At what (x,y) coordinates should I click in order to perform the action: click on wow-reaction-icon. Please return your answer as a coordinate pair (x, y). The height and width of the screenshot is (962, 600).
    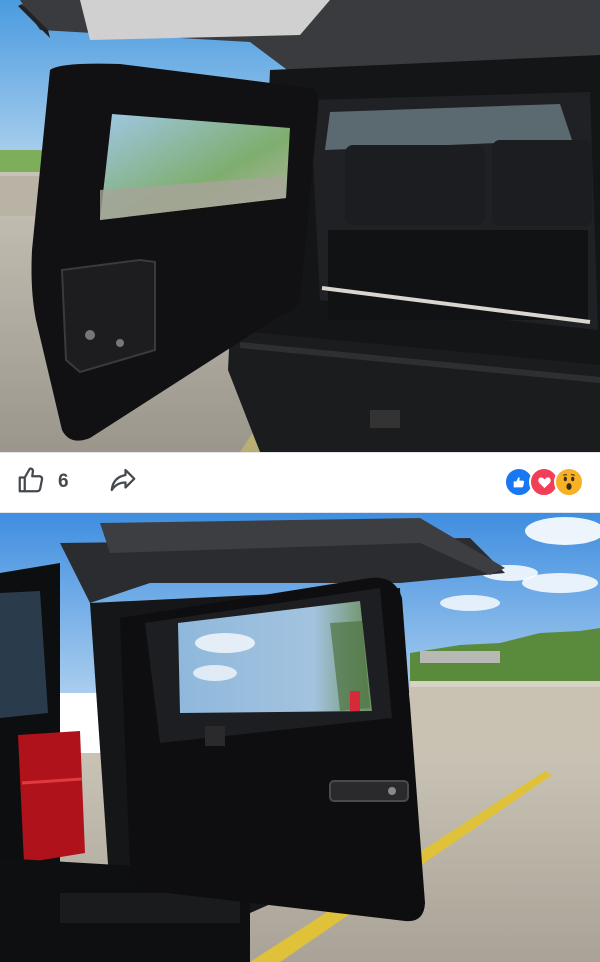
    Looking at the image, I should click on (569, 482).